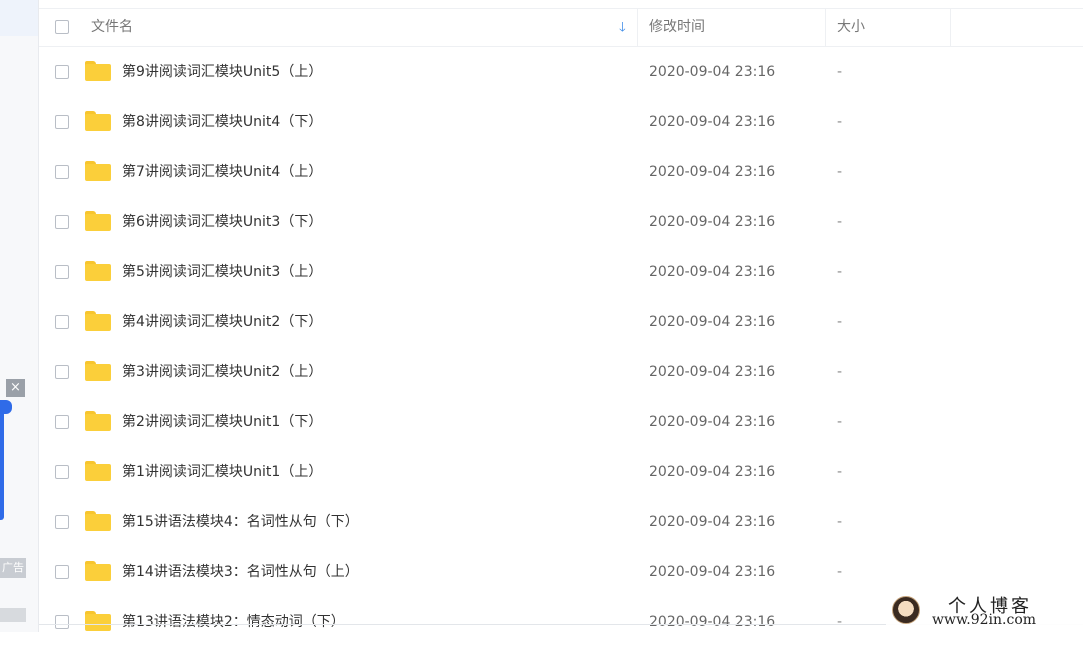 The width and height of the screenshot is (1083, 647). What do you see at coordinates (222, 72) in the screenshot?
I see `file-name: 第9讲阅读词汇模块Unit5（上）` at bounding box center [222, 72].